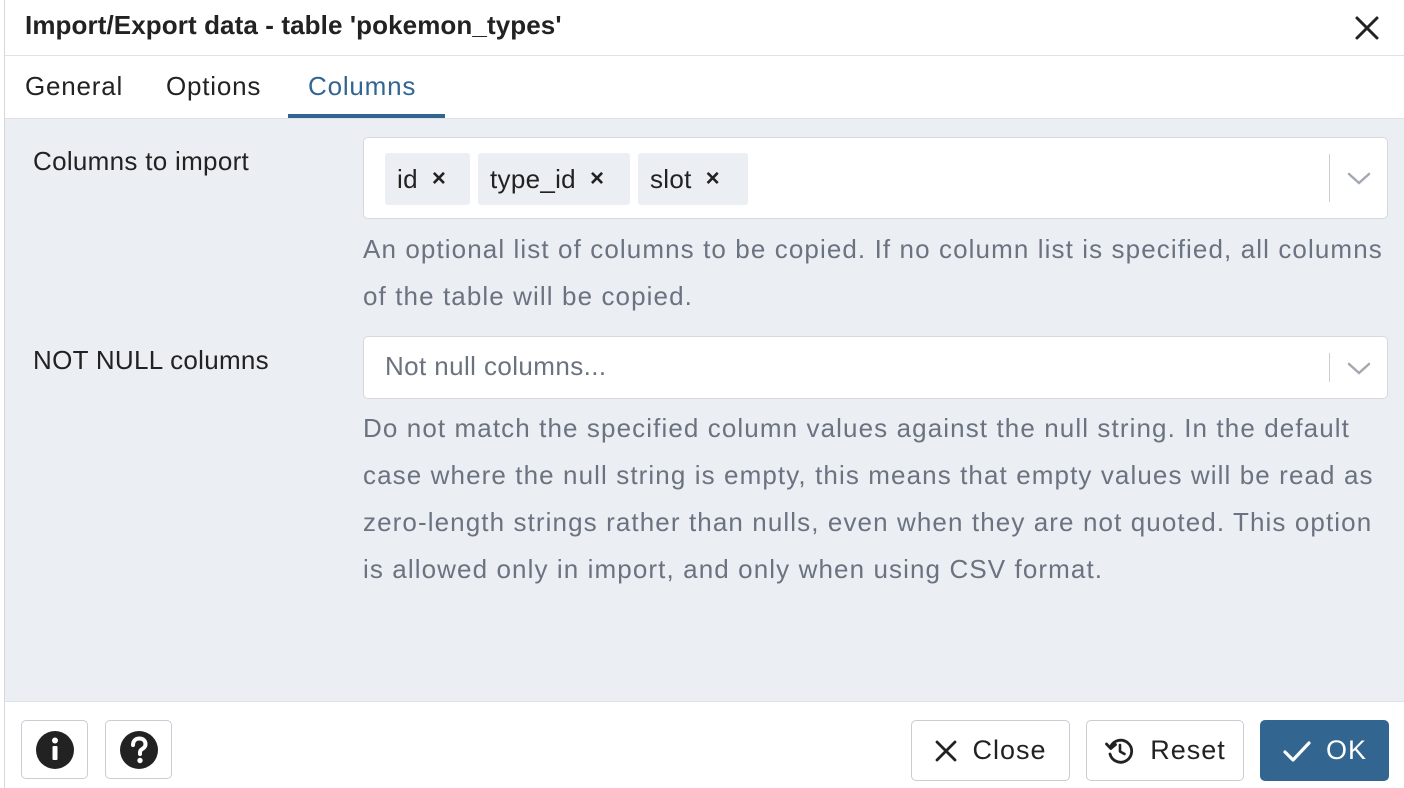  Describe the element at coordinates (213, 86) in the screenshot. I see `tab-options: Options` at that location.